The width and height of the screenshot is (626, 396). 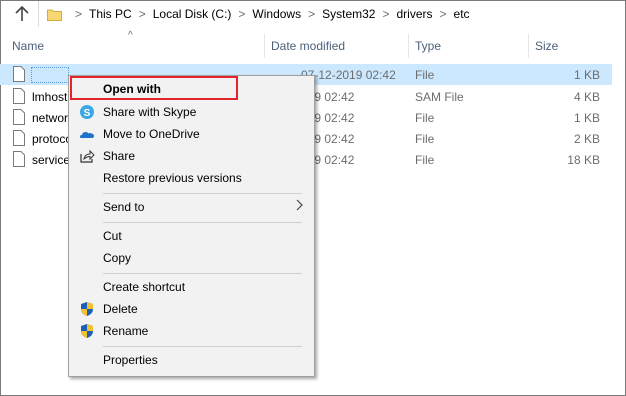 What do you see at coordinates (52, 139) in the screenshot?
I see `name-cell: protoco` at bounding box center [52, 139].